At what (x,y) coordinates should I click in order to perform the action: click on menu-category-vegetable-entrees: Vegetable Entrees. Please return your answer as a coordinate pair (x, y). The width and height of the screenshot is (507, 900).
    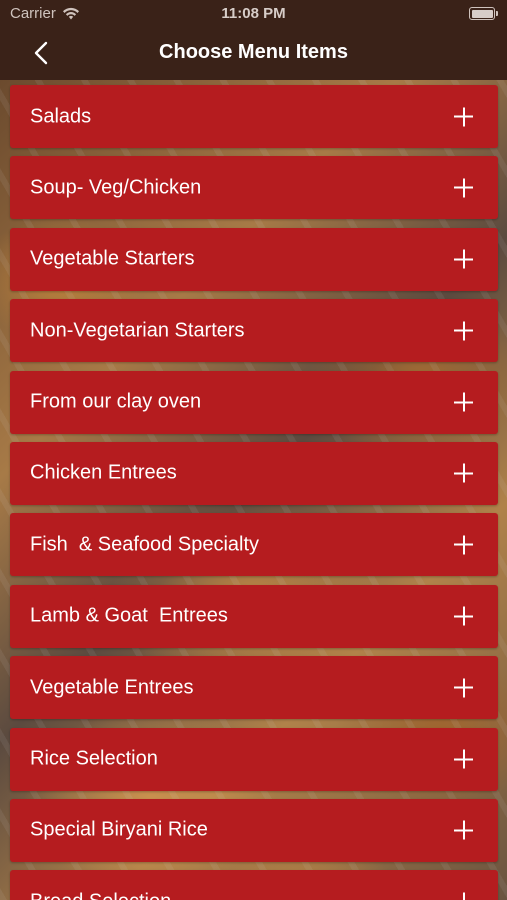
    Looking at the image, I should click on (254, 688).